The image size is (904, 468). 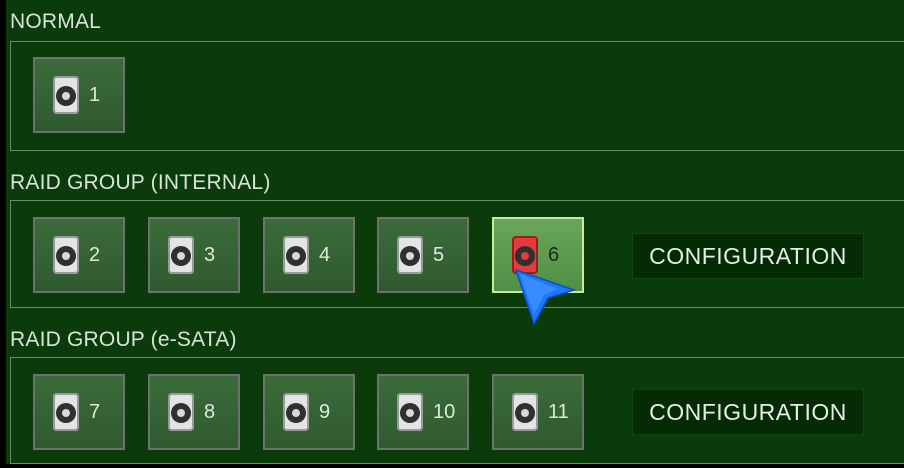 I want to click on mouse-pointer-icon, so click(x=545, y=297).